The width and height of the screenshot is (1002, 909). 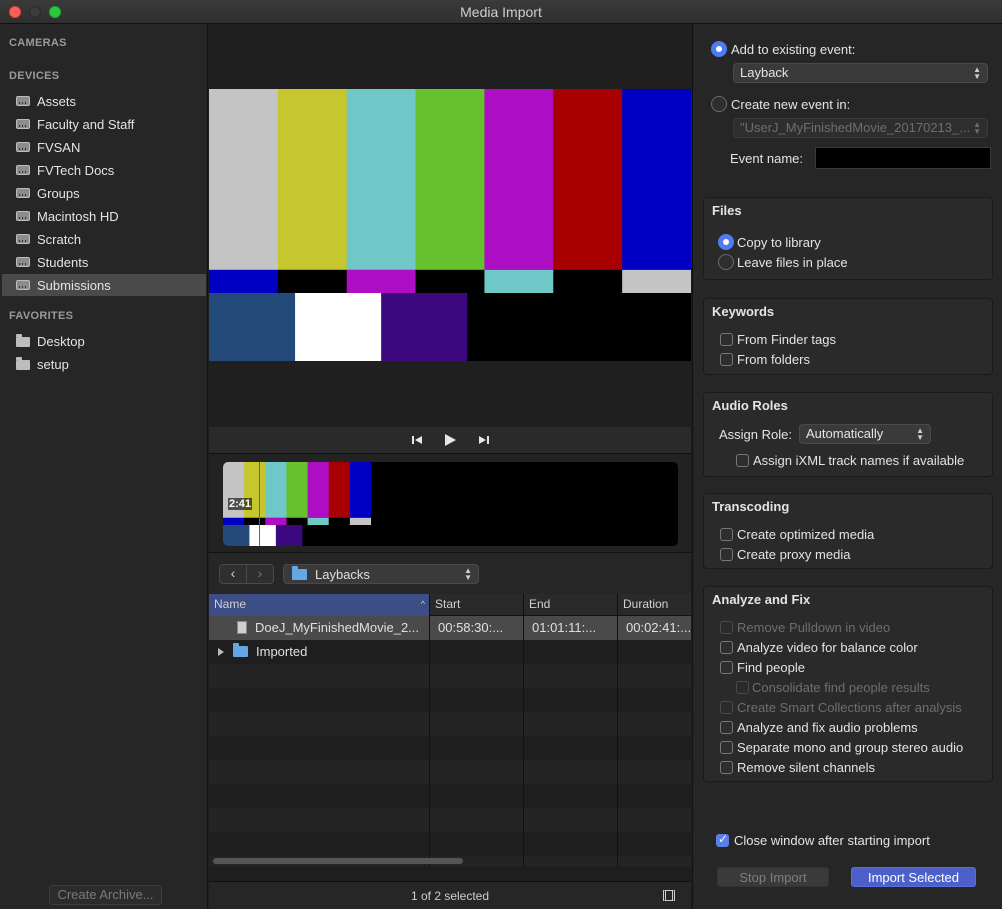 What do you see at coordinates (860, 128) in the screenshot?
I see `new-event-library-popup: "UserJ_MyFinishedMovie_20170213_... ▲ ▼` at bounding box center [860, 128].